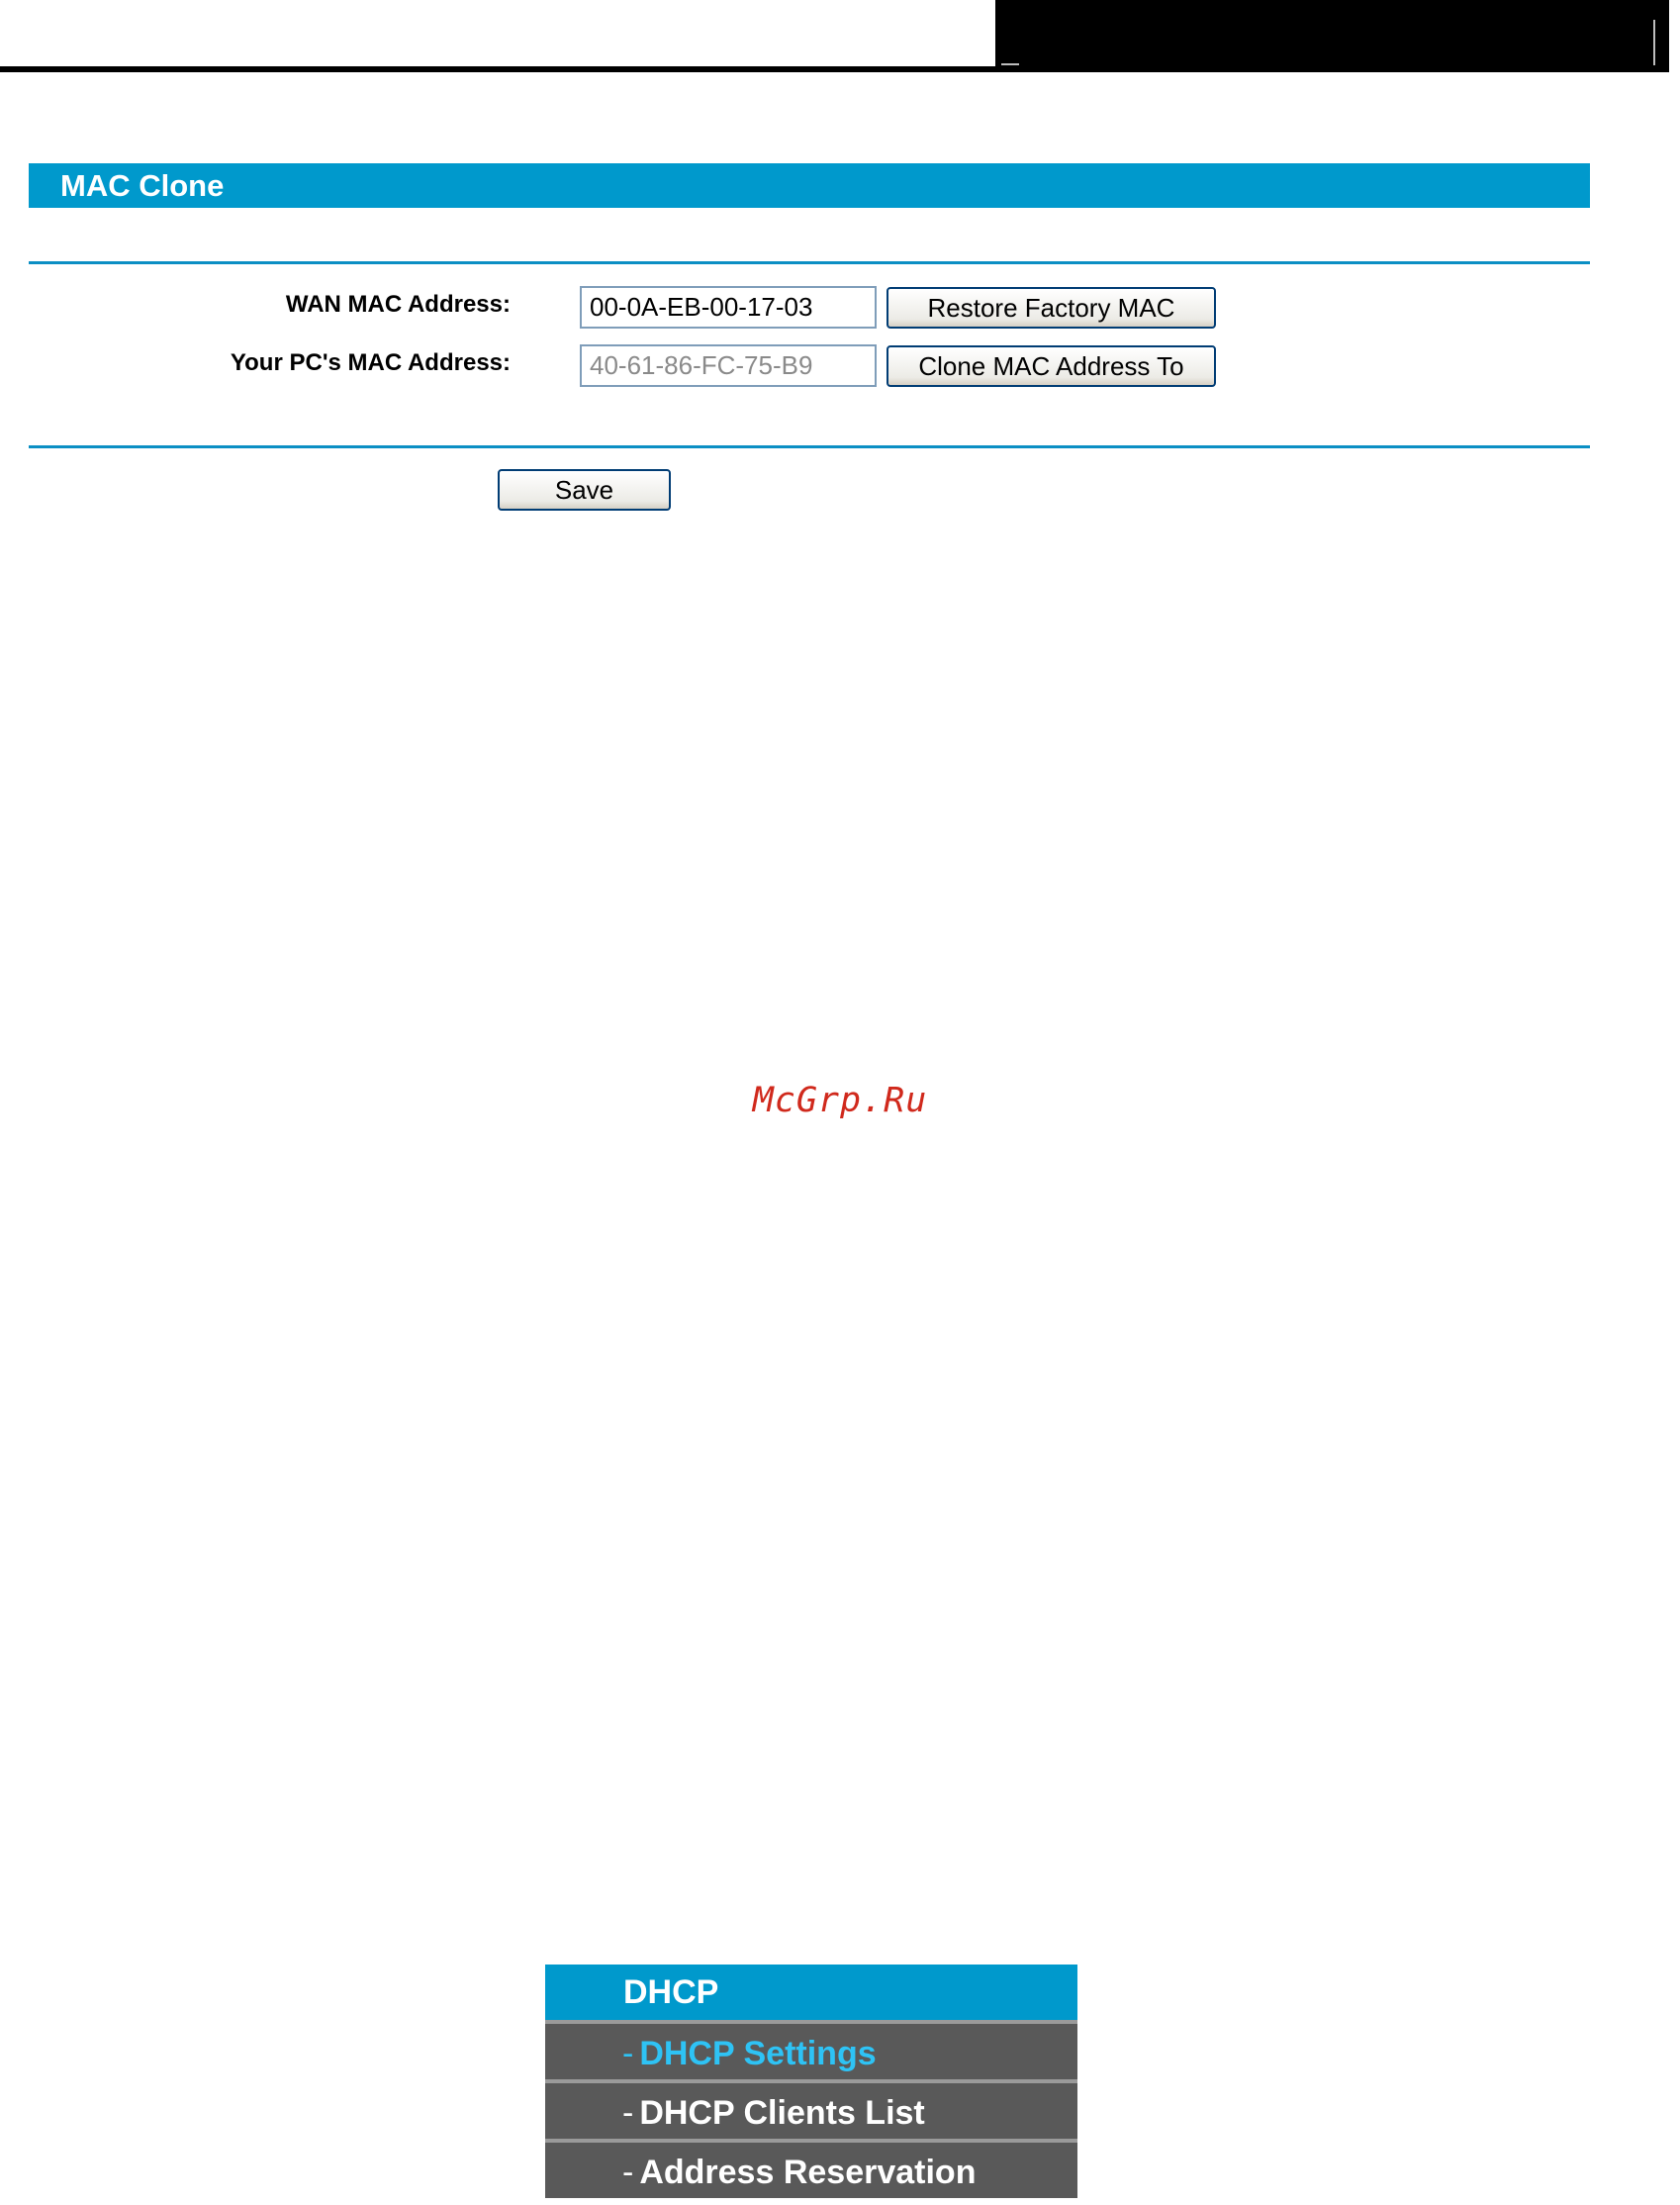 The image size is (1680, 2205). I want to click on header-rule, so click(497, 69).